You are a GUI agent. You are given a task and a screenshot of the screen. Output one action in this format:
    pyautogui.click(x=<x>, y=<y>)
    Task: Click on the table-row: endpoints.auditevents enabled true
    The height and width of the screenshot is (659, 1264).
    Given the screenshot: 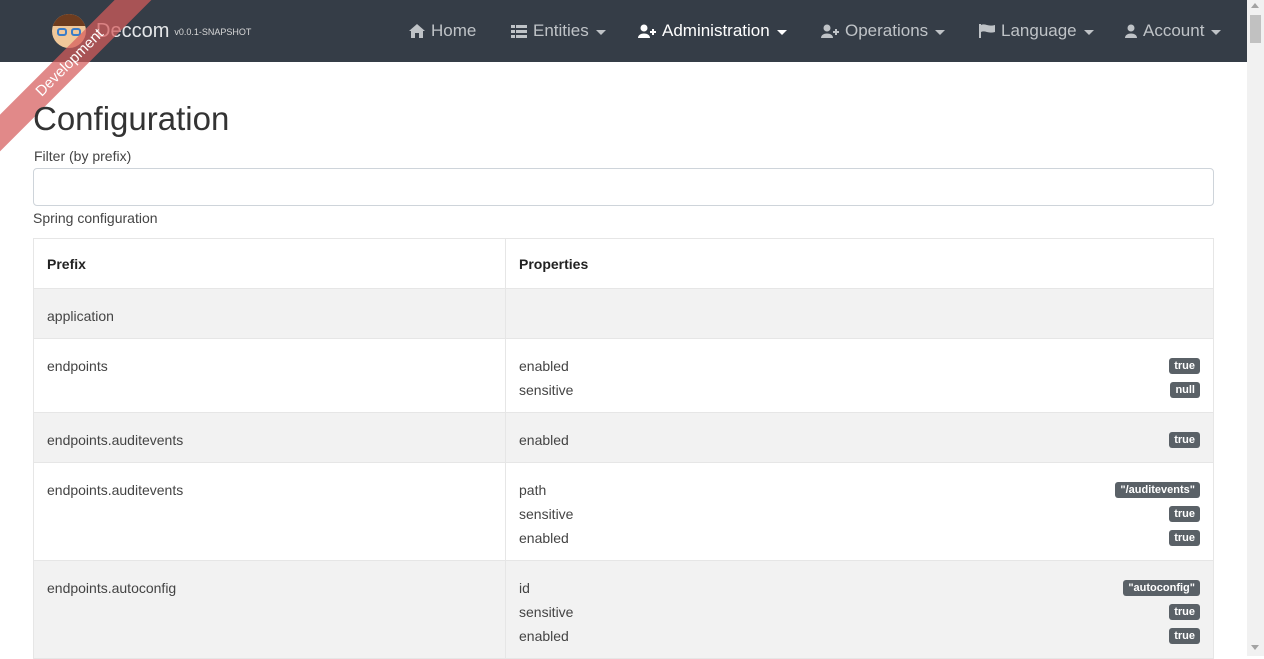 What is the action you would take?
    pyautogui.click(x=623, y=437)
    